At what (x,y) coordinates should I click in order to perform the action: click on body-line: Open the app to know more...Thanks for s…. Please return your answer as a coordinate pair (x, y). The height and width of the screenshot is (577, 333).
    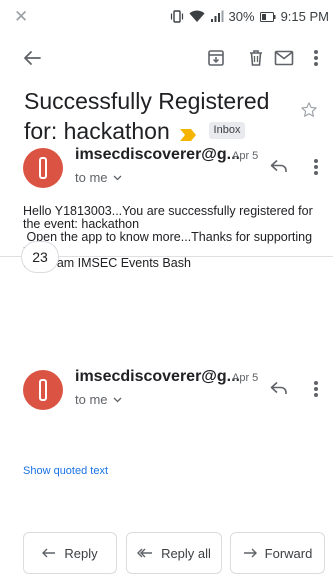
    Looking at the image, I should click on (168, 243).